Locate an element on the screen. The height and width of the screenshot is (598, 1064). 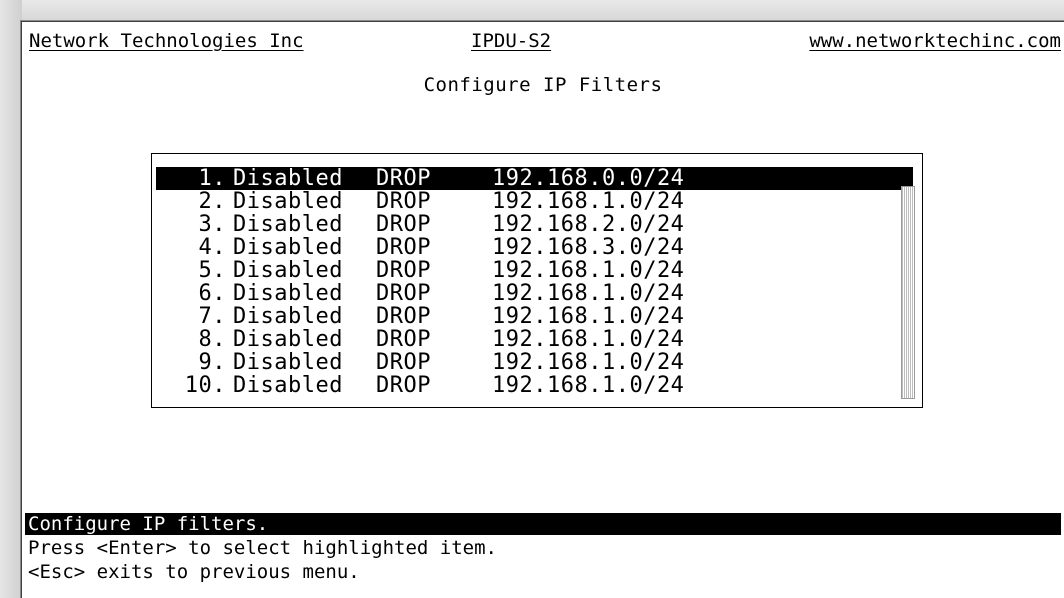
filter-row: 5. Disabled DROP 192.168.1.0/24 is located at coordinates (534, 270).